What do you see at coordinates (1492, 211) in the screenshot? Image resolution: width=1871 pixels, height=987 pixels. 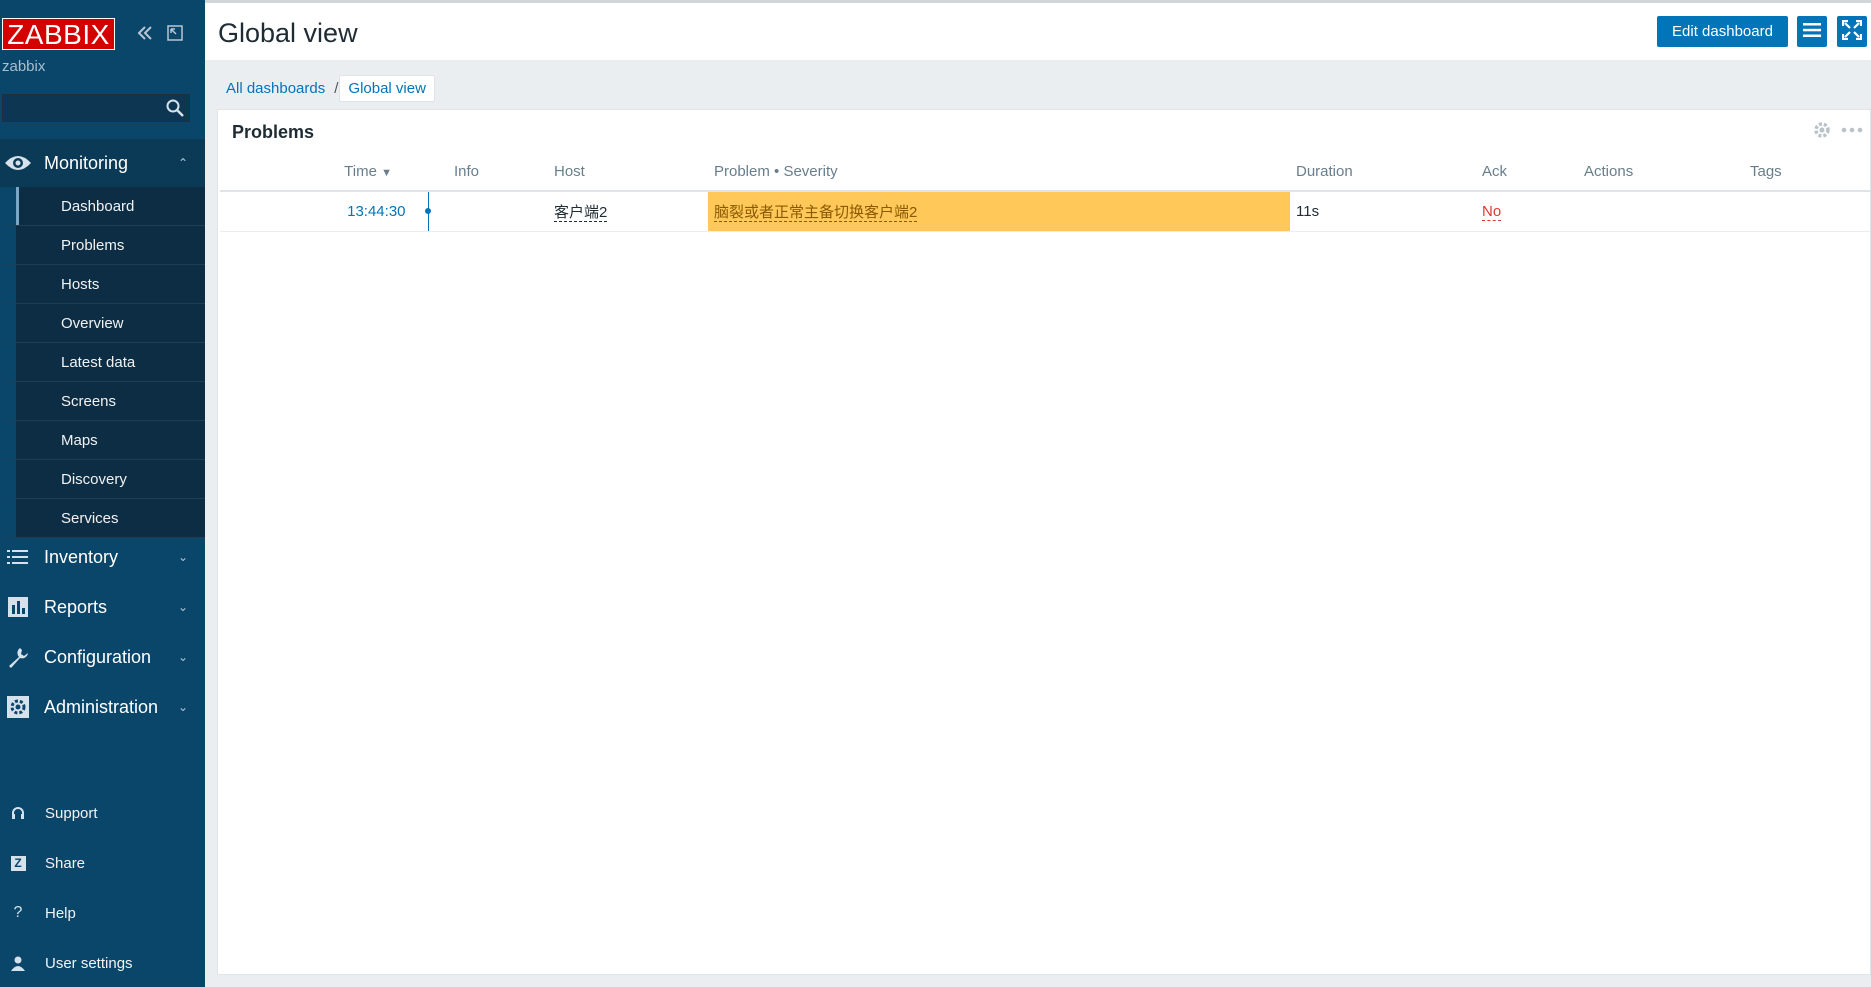 I see `ack-link: No` at bounding box center [1492, 211].